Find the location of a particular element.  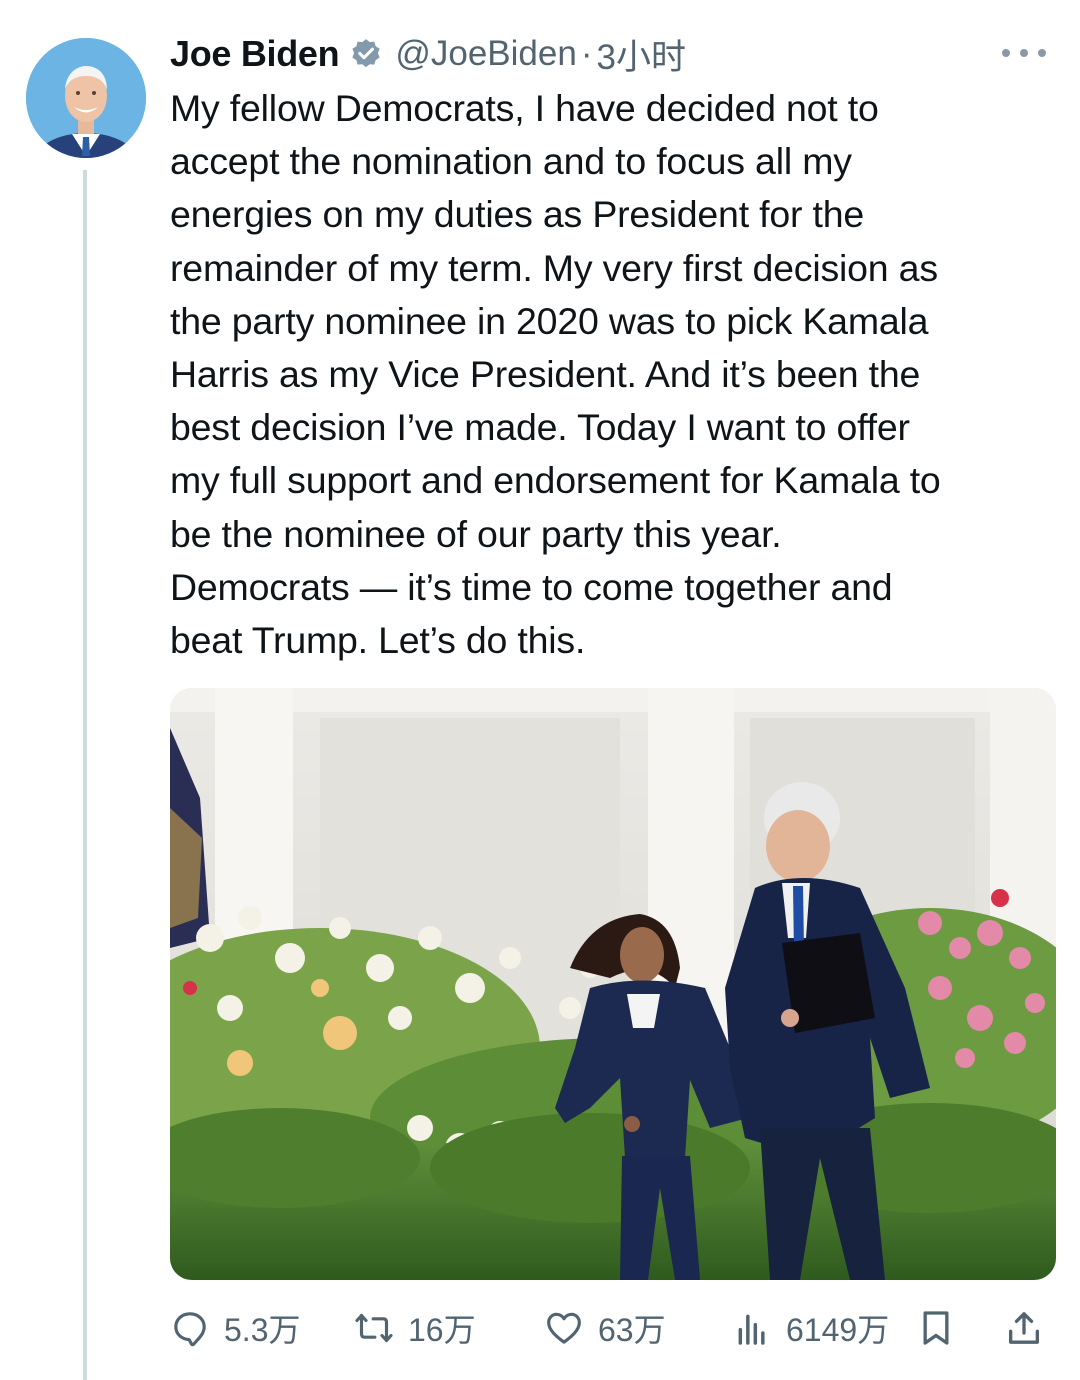

more-dots-icon is located at coordinates (1024, 53).